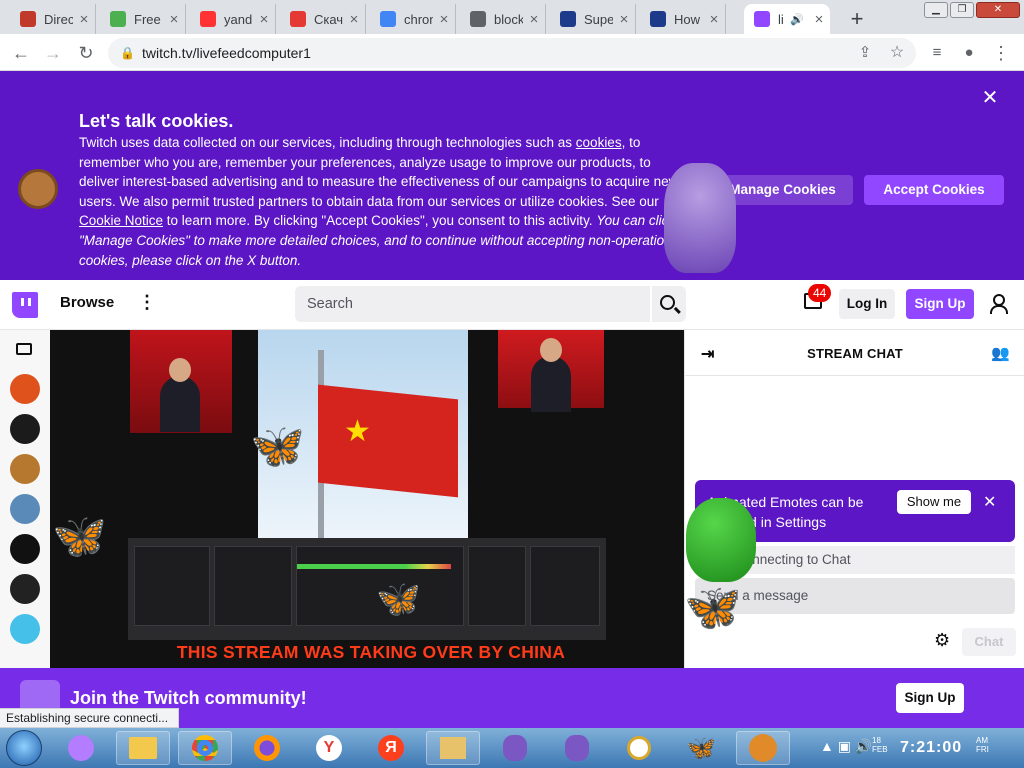 The width and height of the screenshot is (1024, 768). What do you see at coordinates (24, 349) in the screenshot?
I see `camera-icon` at bounding box center [24, 349].